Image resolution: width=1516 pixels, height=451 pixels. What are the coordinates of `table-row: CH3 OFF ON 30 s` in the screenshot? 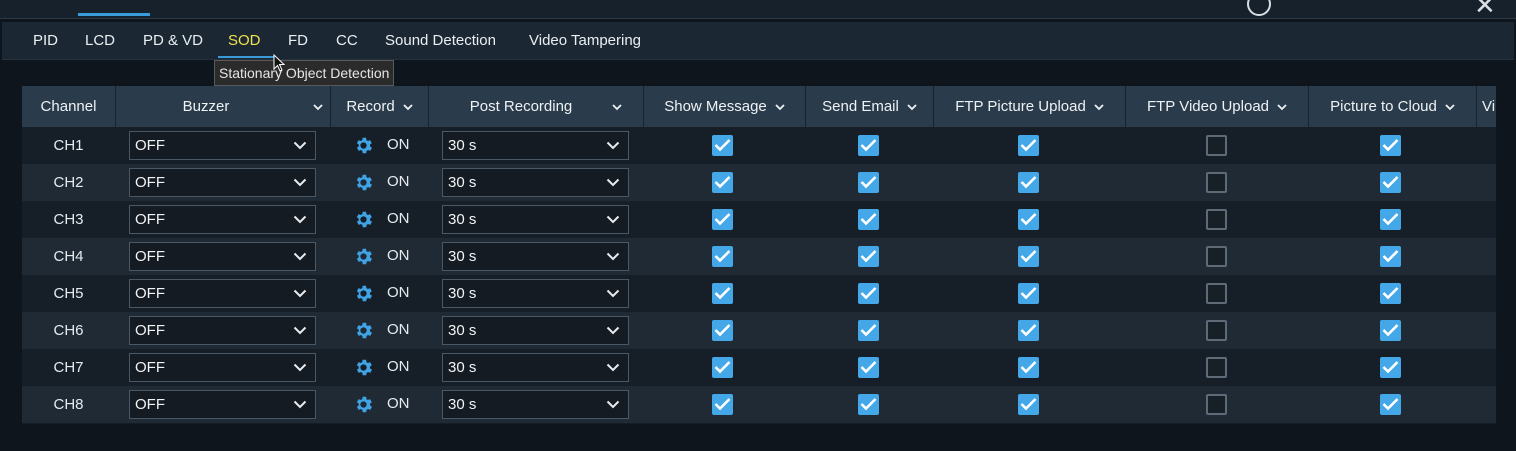 It's located at (759, 219).